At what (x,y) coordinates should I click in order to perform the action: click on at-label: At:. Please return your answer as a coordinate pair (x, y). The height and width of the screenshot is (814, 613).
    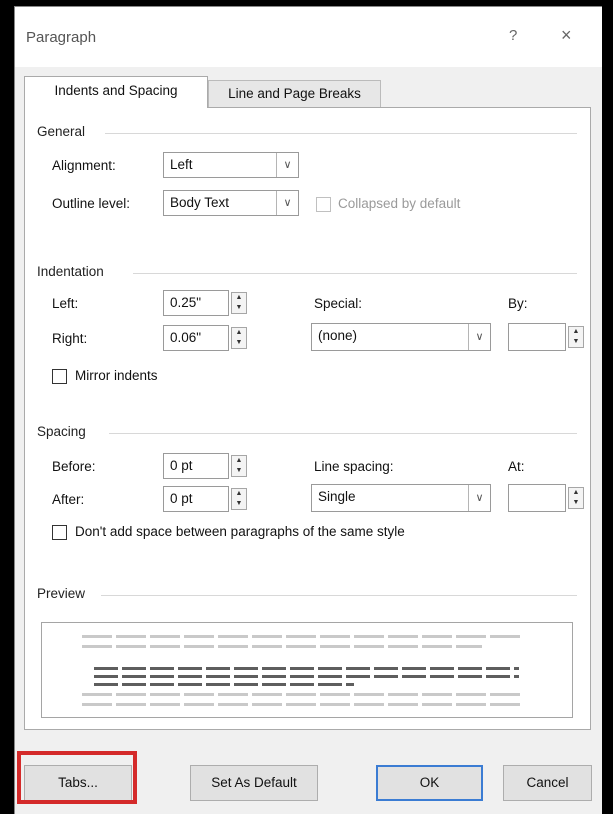
    Looking at the image, I should click on (516, 466).